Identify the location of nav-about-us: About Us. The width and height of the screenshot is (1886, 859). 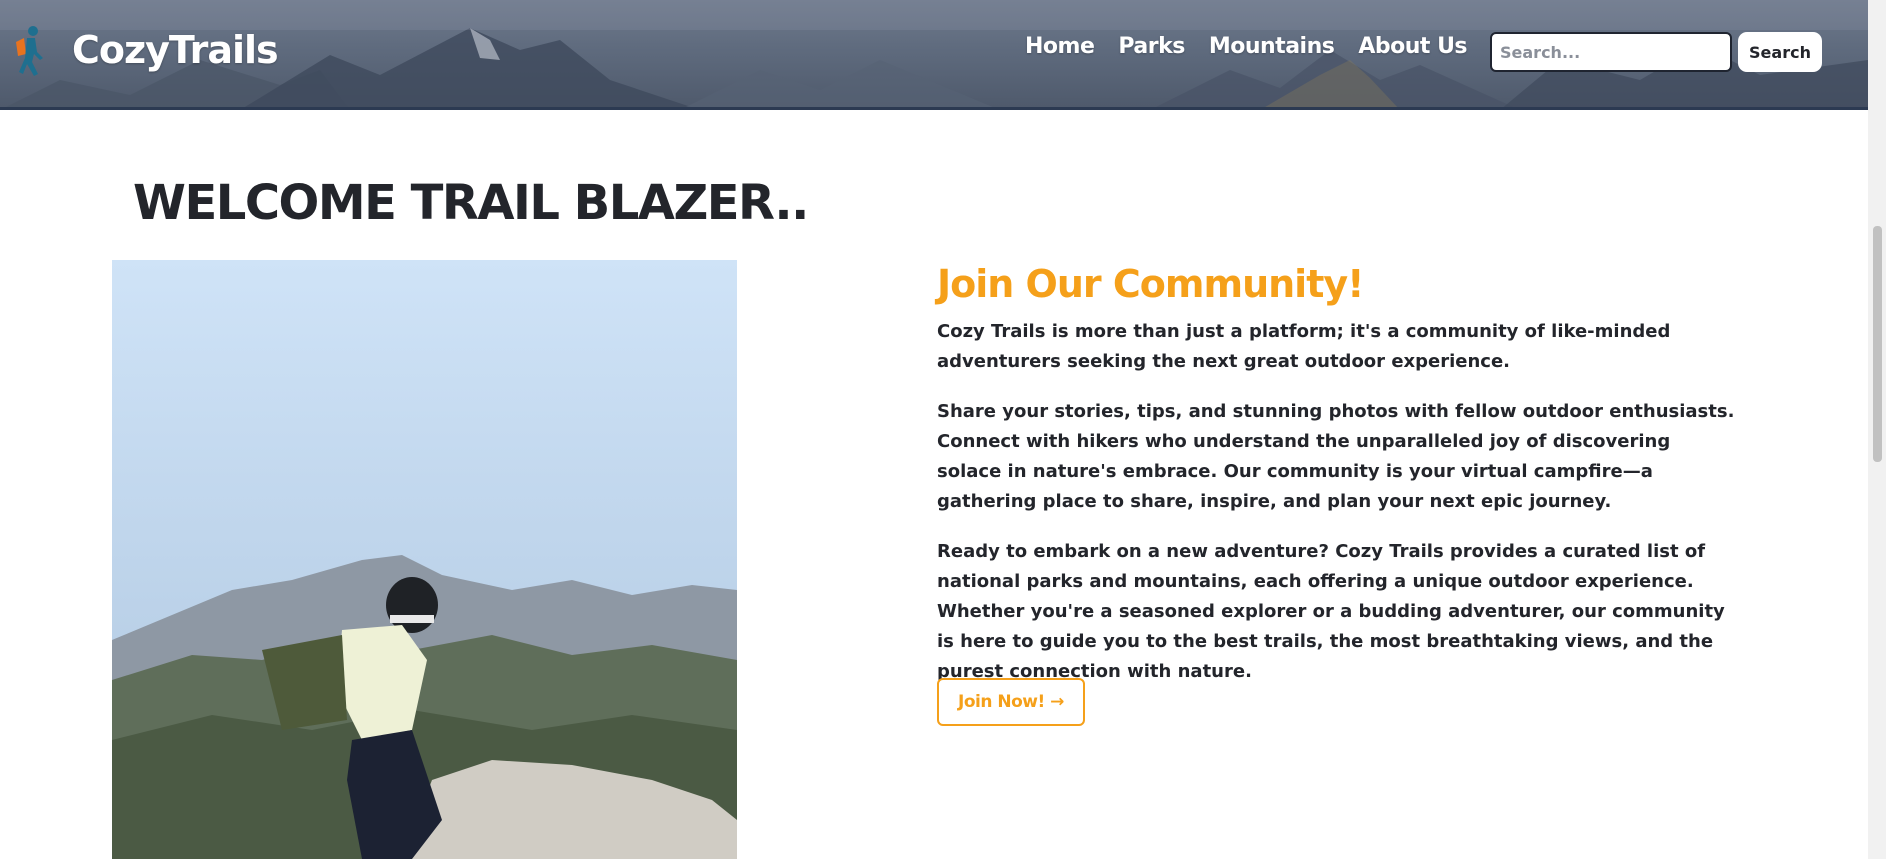
(1412, 46).